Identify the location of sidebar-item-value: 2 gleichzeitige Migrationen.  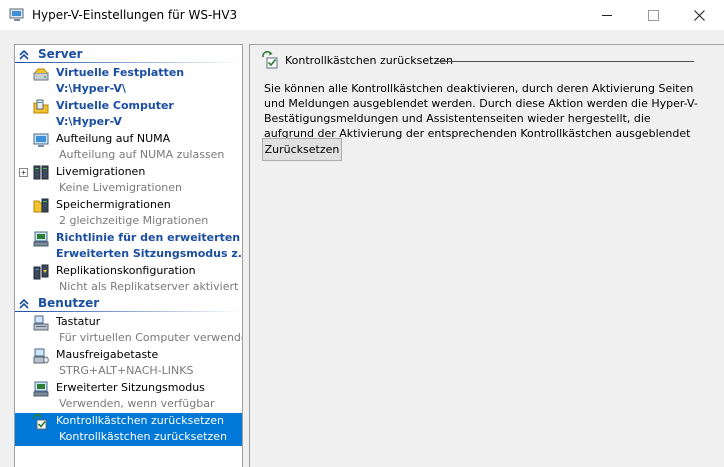
(134, 220).